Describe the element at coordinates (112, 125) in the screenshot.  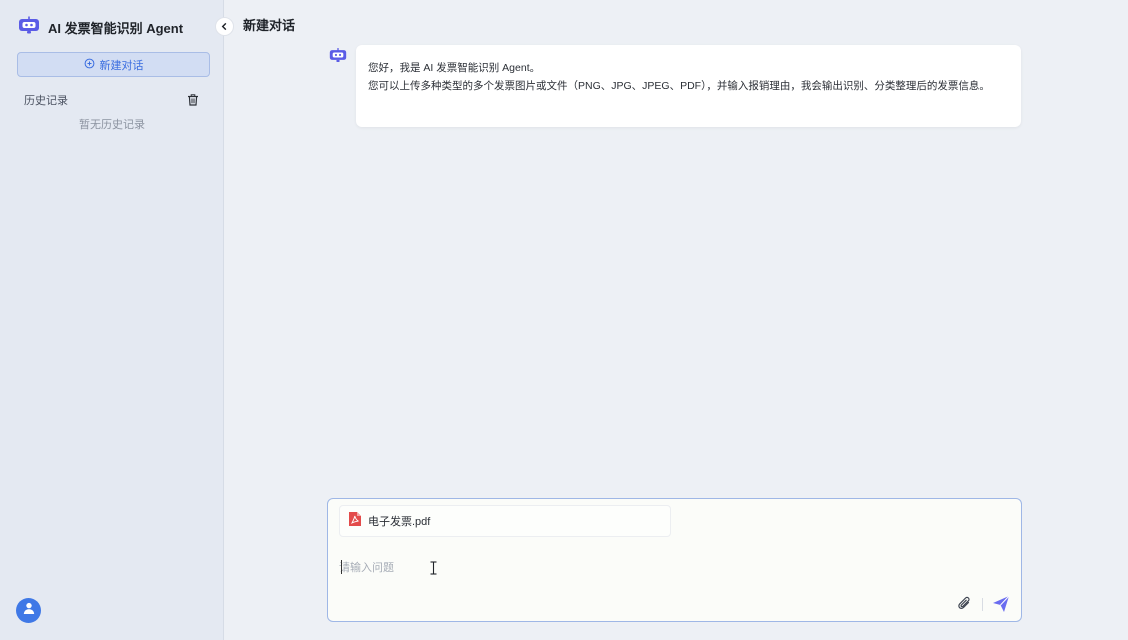
I see `history-empty-text: 暂无历史记录` at that location.